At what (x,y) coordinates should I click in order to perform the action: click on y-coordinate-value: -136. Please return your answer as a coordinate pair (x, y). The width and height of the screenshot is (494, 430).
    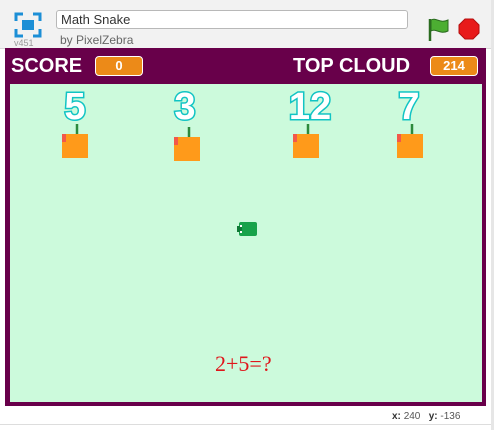
    Looking at the image, I should click on (450, 416).